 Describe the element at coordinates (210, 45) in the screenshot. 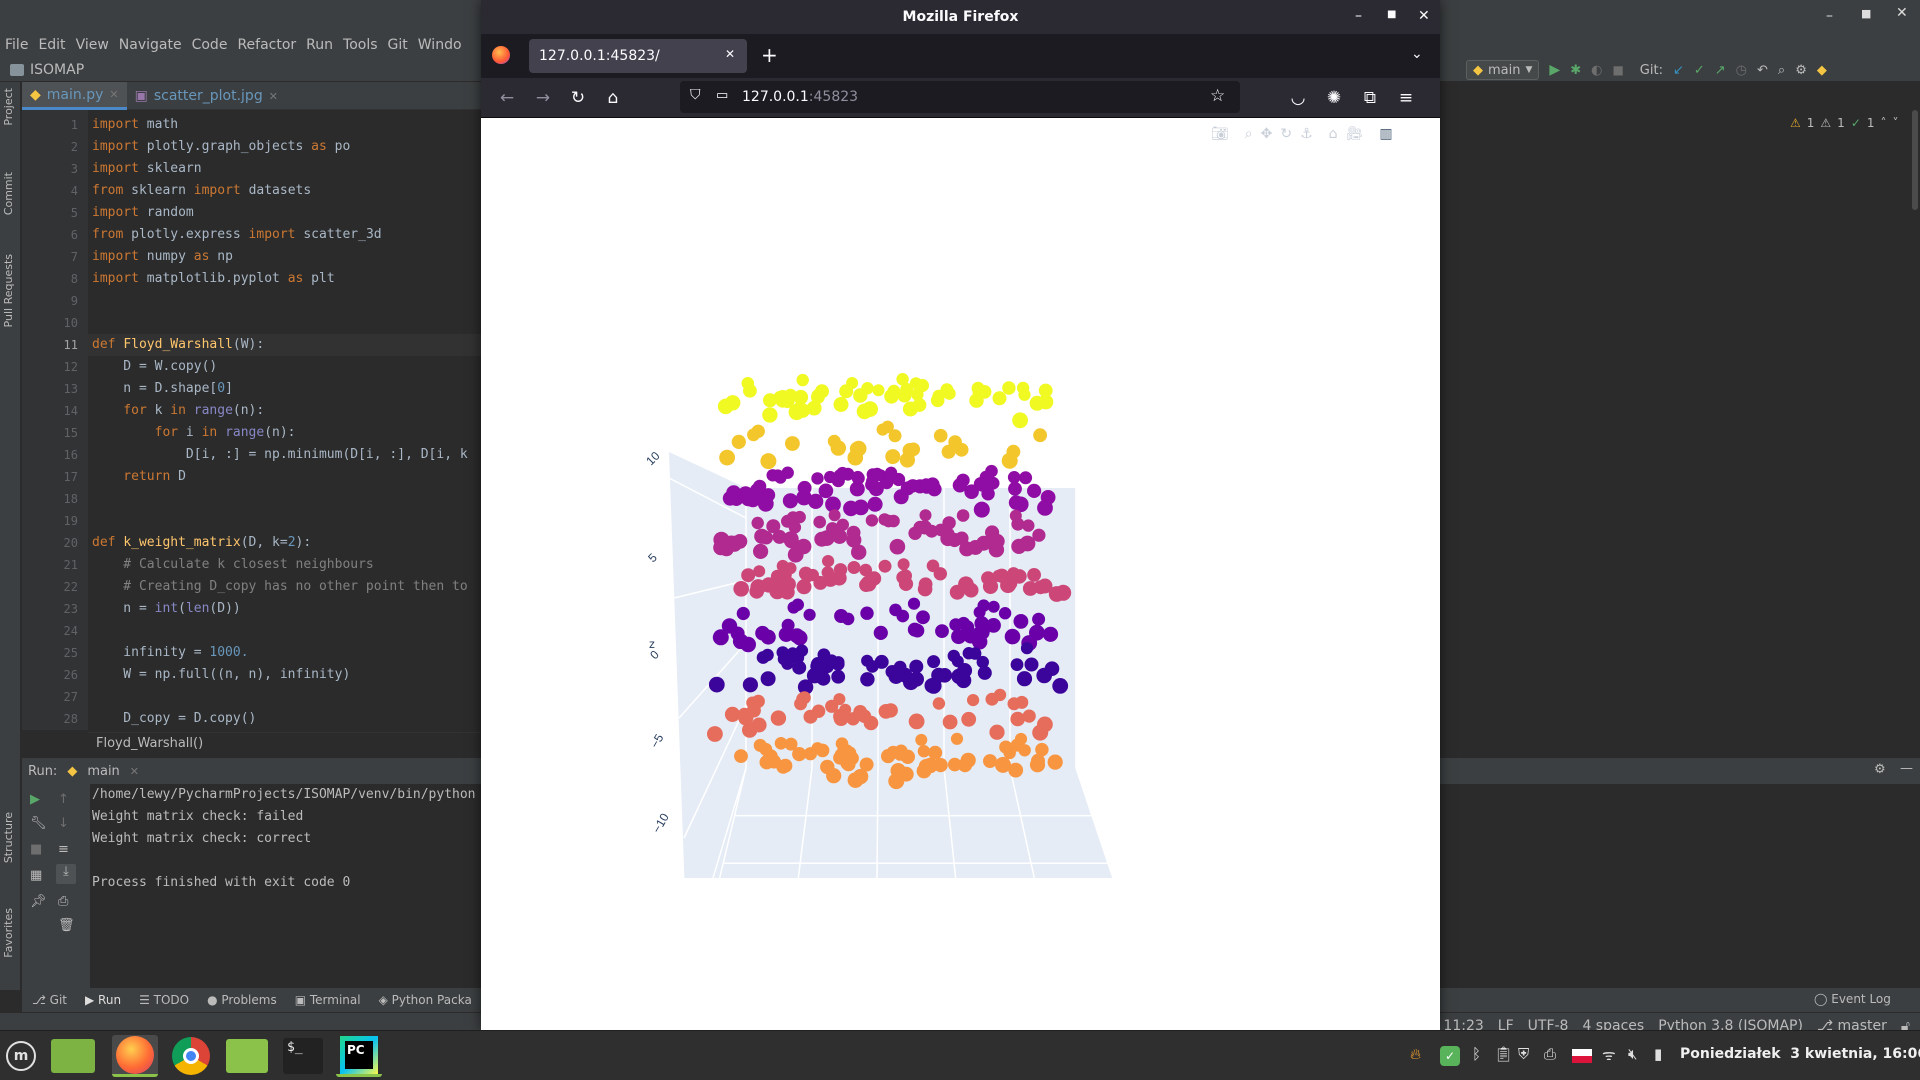

I see `menu-code: Code` at that location.